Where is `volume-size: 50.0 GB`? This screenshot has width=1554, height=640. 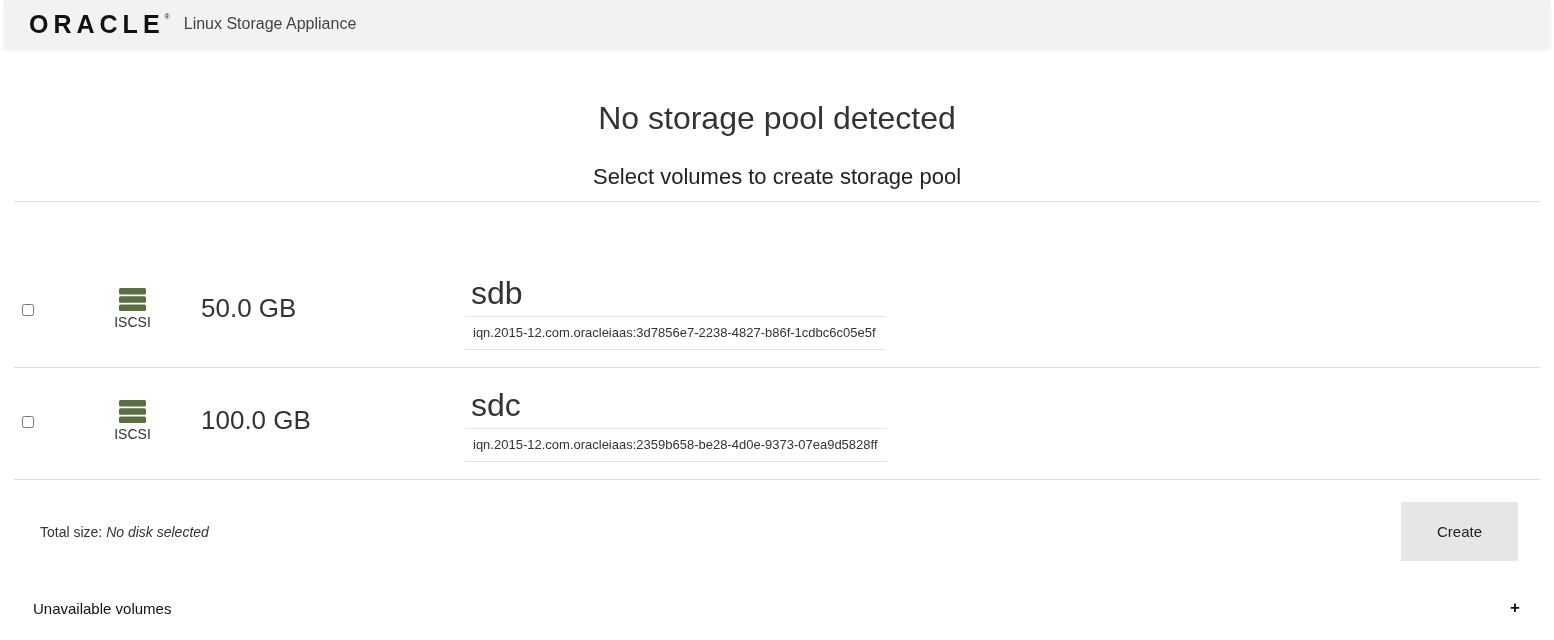 volume-size: 50.0 GB is located at coordinates (249, 308).